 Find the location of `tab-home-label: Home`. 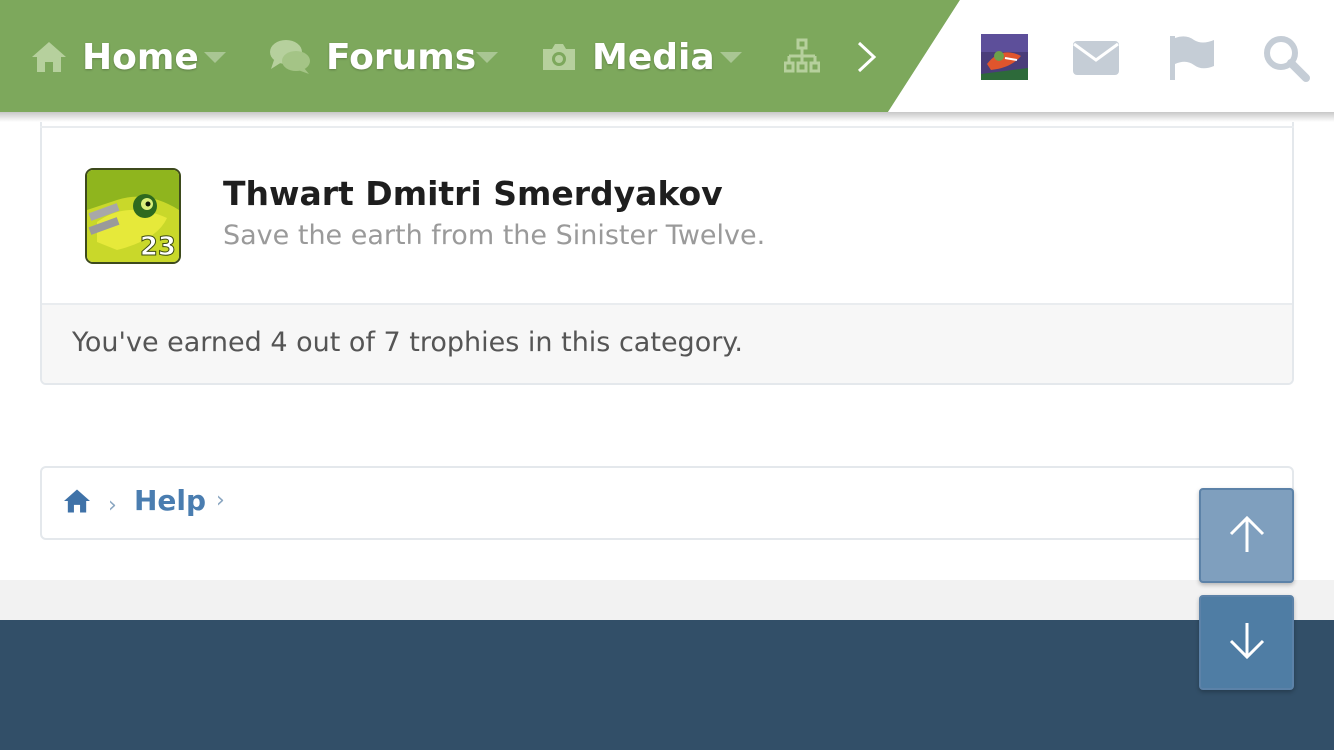

tab-home-label: Home is located at coordinates (140, 57).